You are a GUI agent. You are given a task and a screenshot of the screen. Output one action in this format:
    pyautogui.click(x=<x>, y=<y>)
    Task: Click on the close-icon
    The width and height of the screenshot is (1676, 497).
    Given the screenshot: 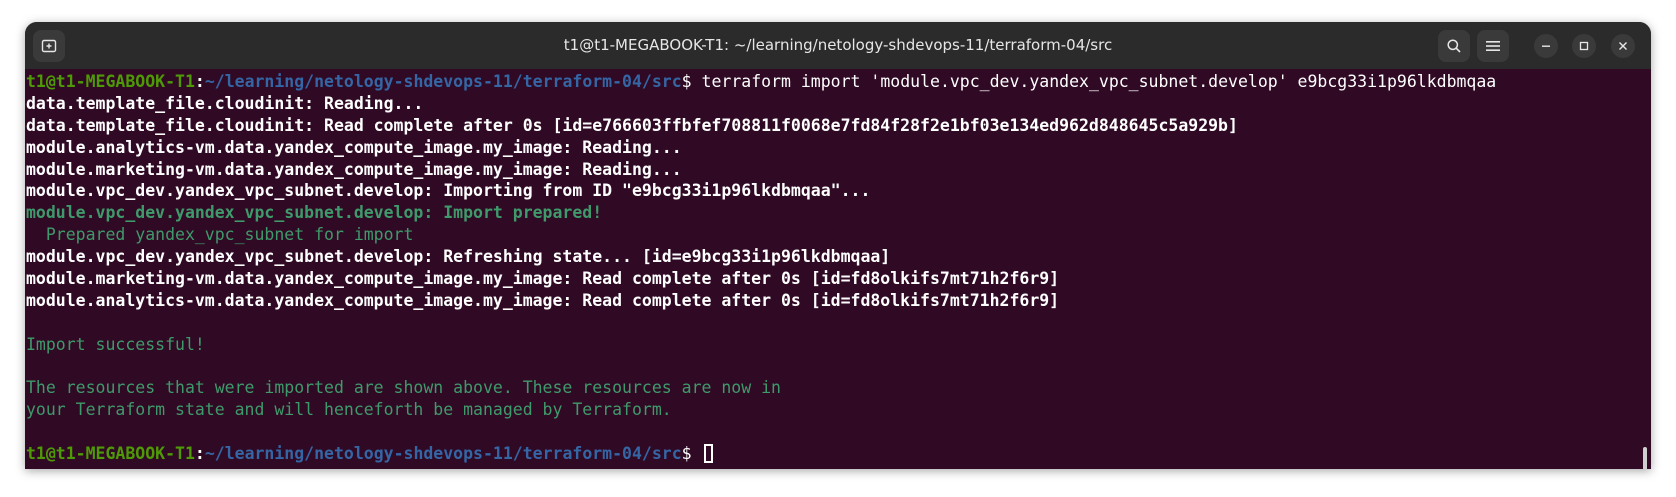 What is the action you would take?
    pyautogui.click(x=1623, y=46)
    